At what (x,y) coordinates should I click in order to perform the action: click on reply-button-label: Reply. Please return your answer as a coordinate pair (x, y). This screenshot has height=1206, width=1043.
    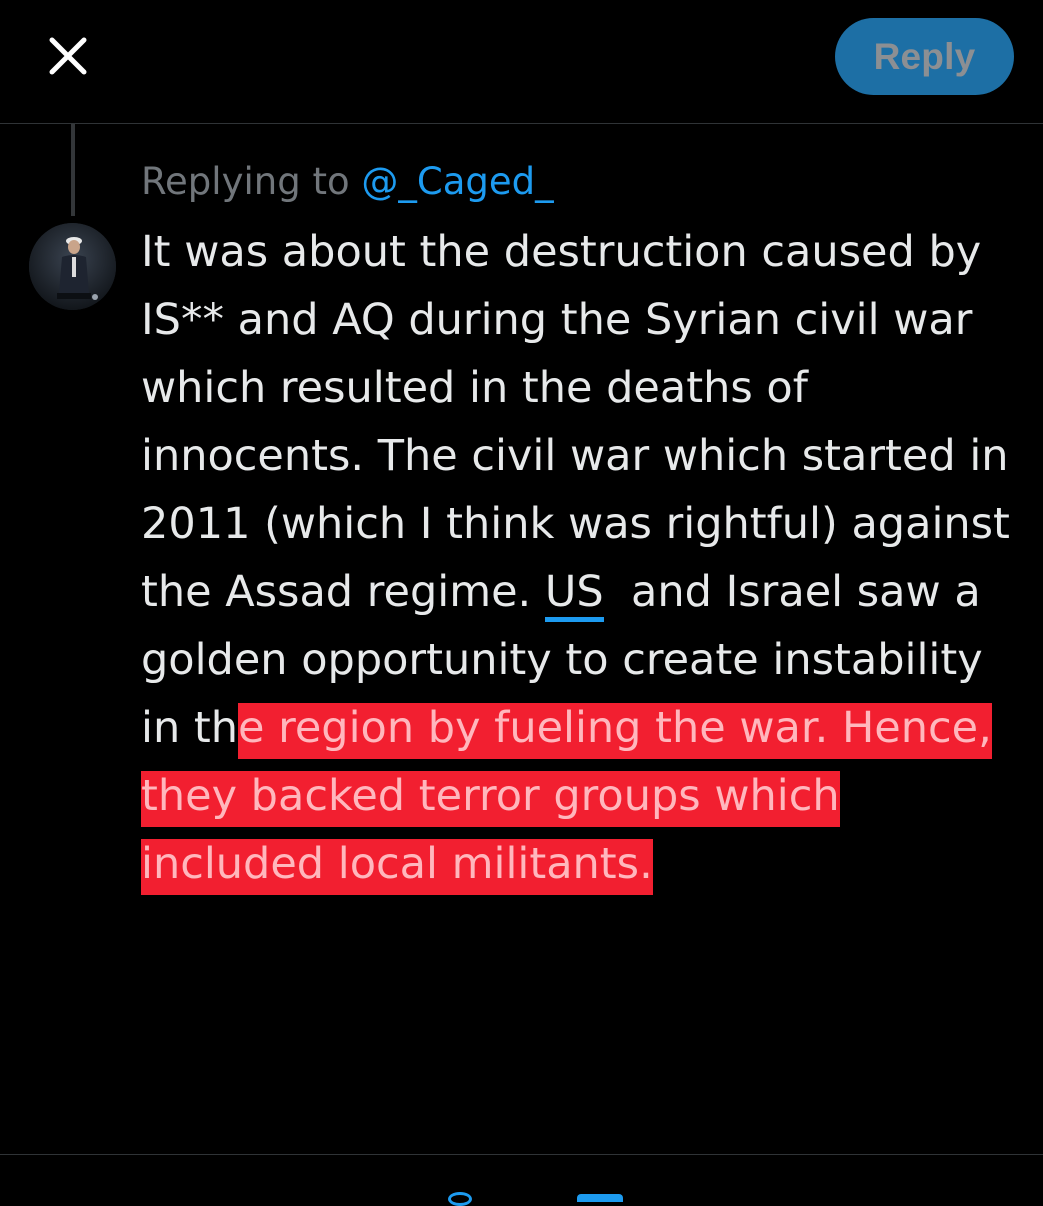
    Looking at the image, I should click on (924, 56).